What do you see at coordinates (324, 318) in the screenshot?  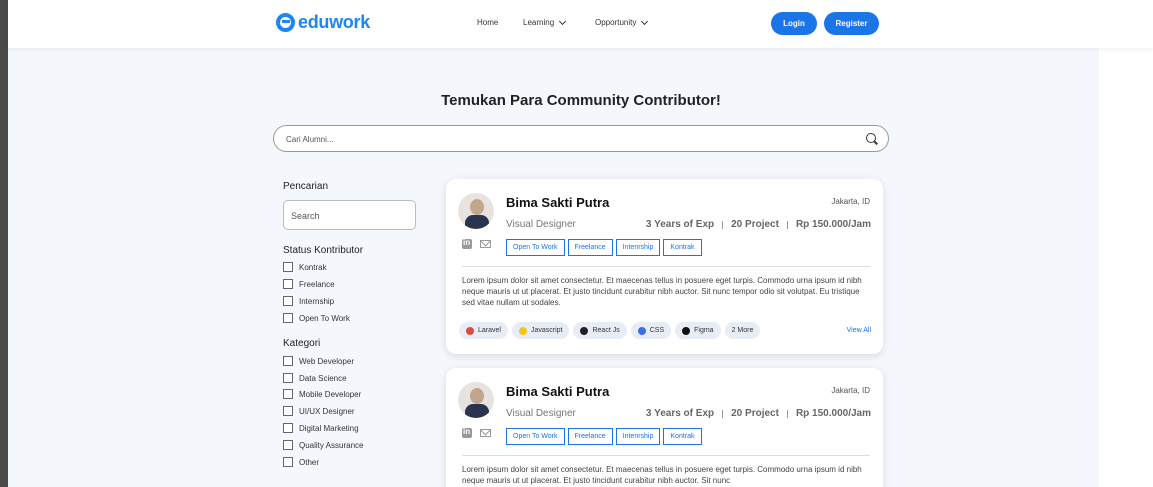 I see `option-label: Open To Work` at bounding box center [324, 318].